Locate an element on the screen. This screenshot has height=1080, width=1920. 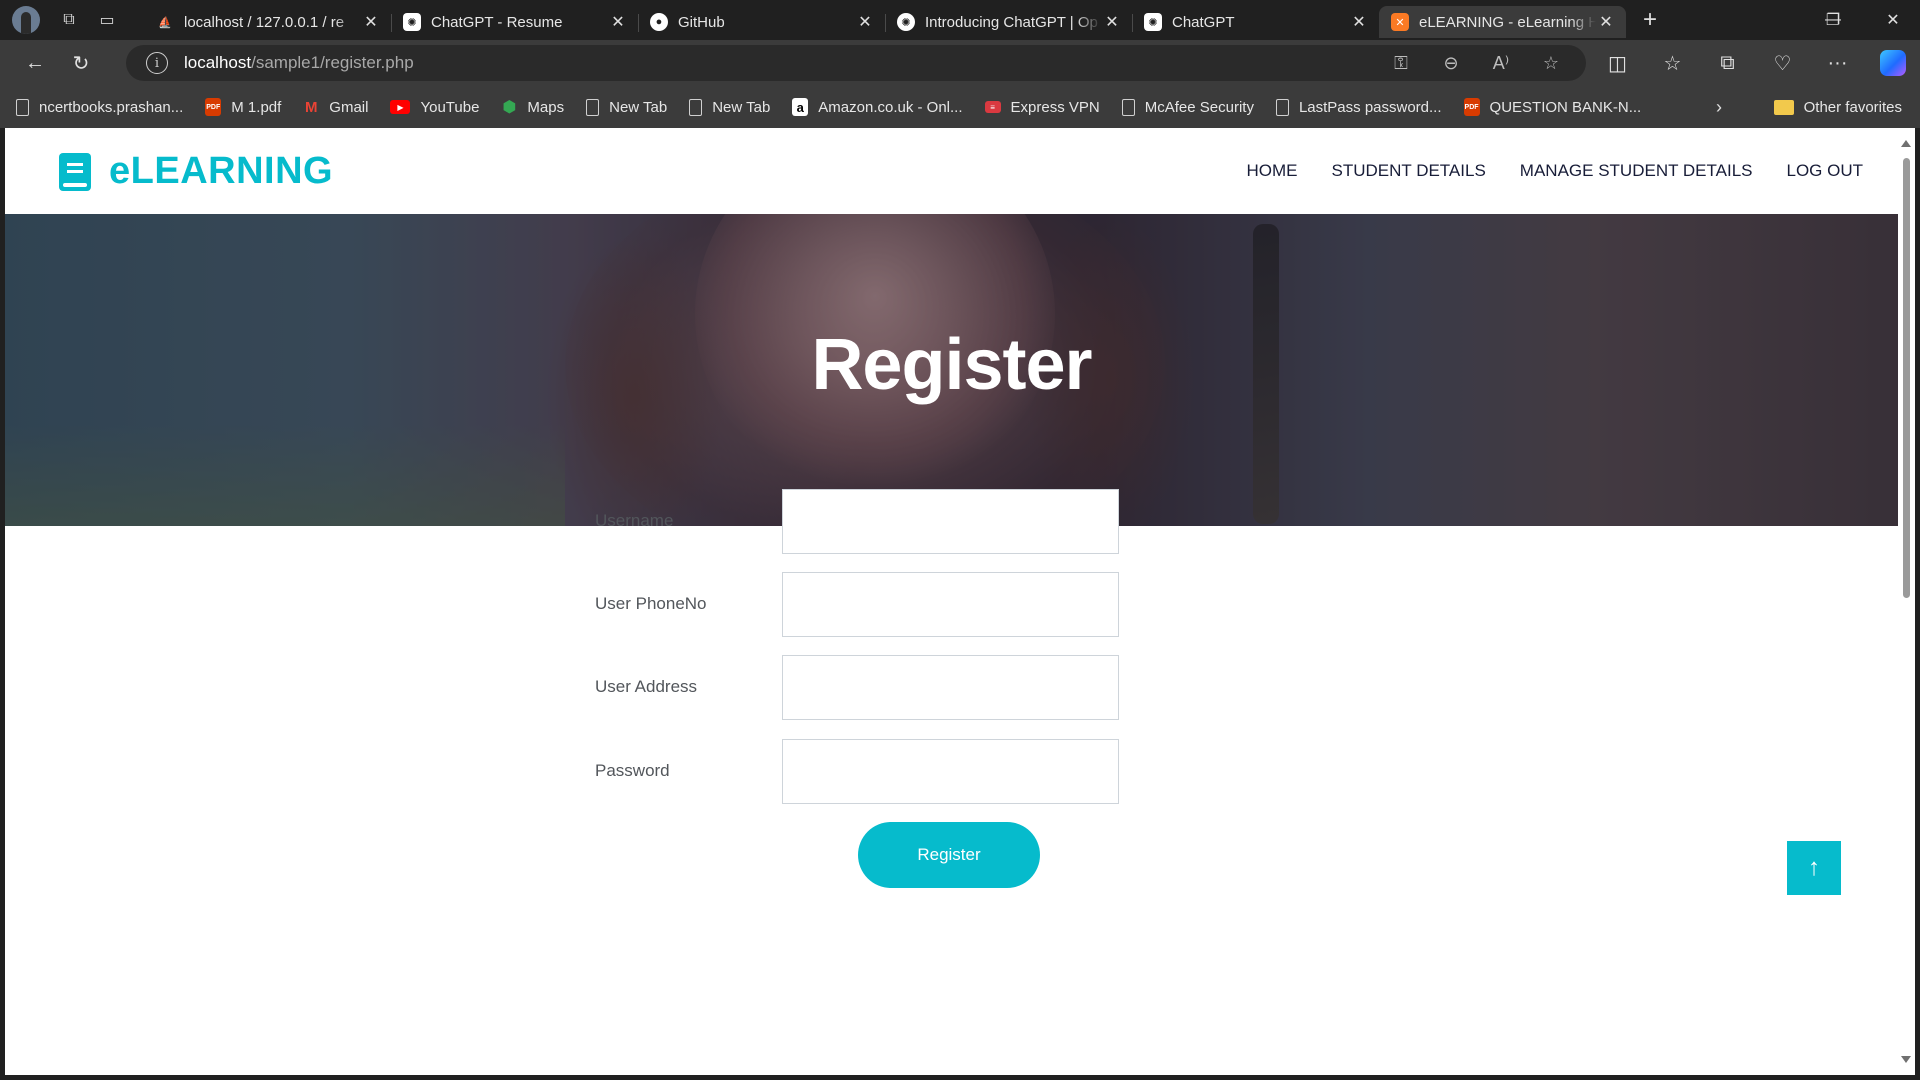
chatgpt-icon: ✺ is located at coordinates (412, 22).